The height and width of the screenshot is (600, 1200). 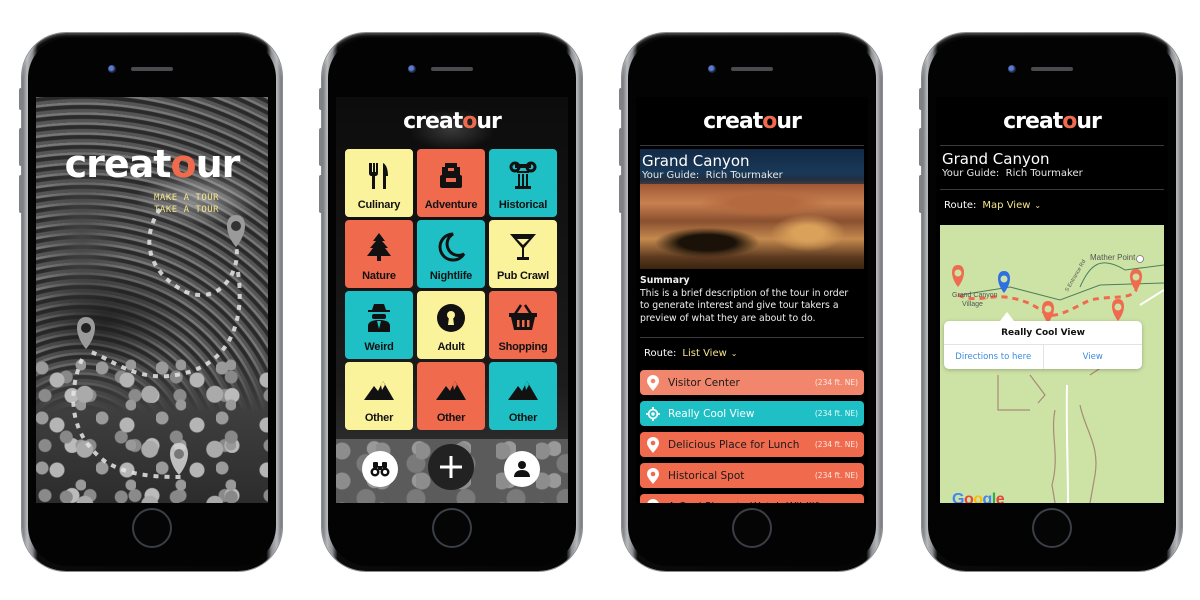 I want to click on route-view-dropdown: List View ⌄, so click(x=709, y=353).